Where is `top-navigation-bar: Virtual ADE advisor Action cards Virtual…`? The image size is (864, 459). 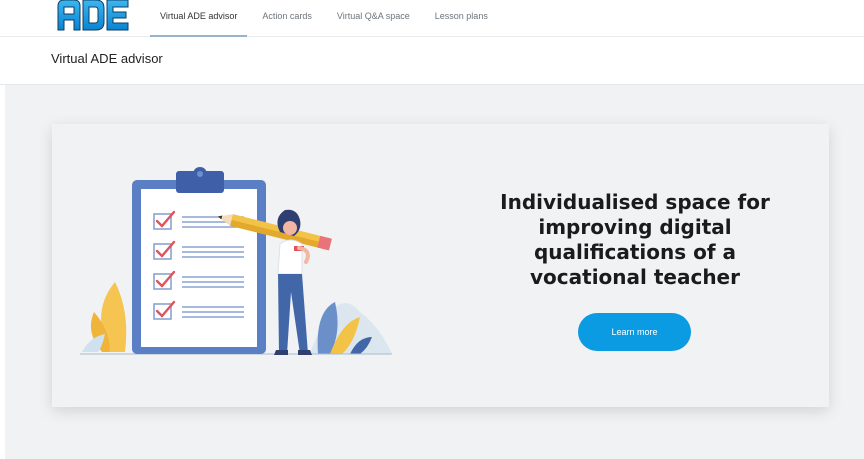 top-navigation-bar: Virtual ADE advisor Action cards Virtual… is located at coordinates (432, 18).